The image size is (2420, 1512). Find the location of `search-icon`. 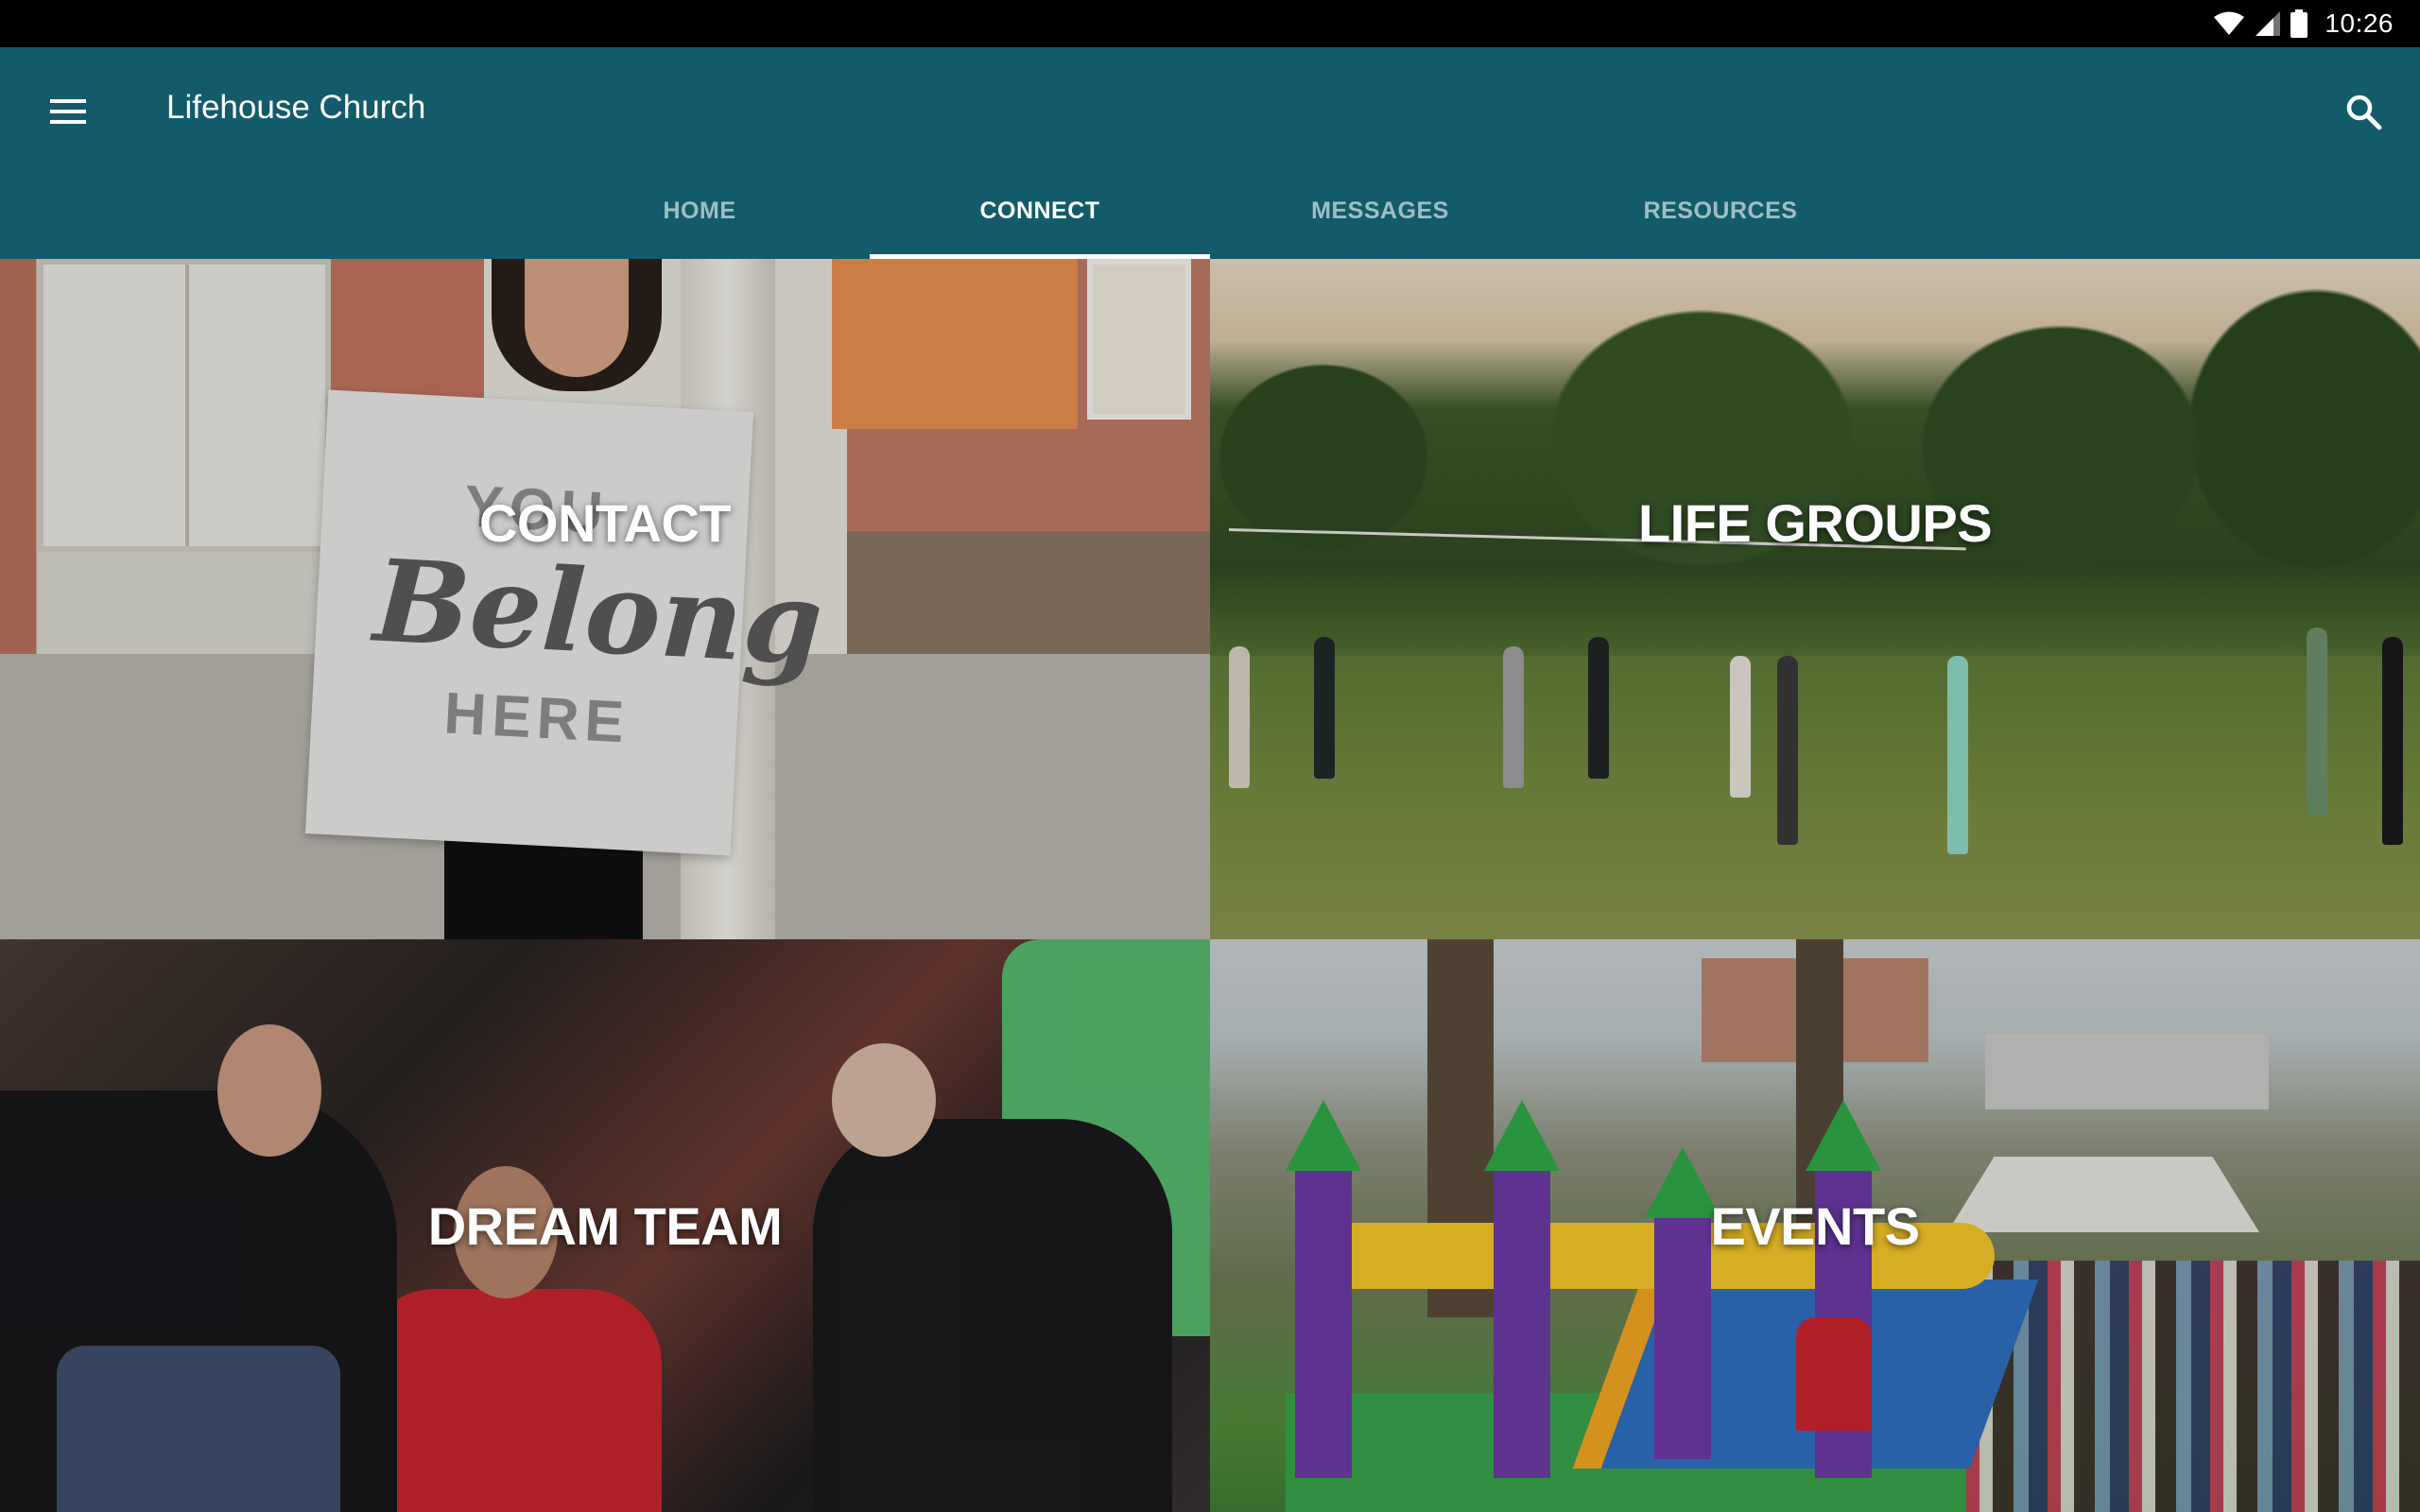

search-icon is located at coordinates (2363, 114).